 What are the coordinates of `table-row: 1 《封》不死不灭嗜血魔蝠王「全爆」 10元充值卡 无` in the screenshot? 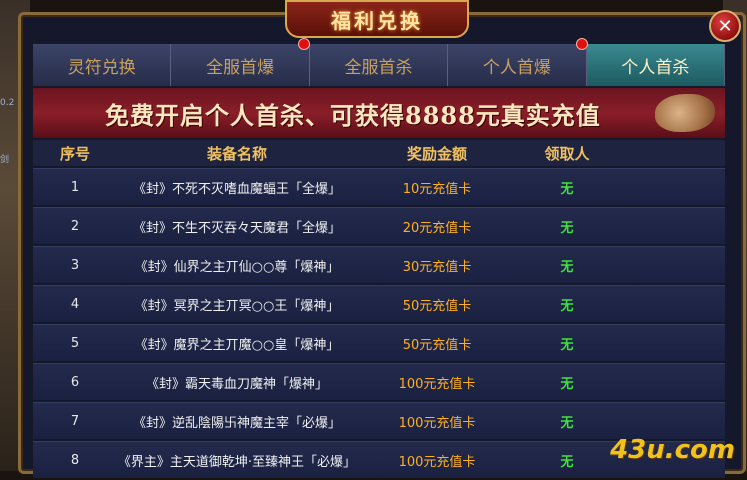 It's located at (379, 186).